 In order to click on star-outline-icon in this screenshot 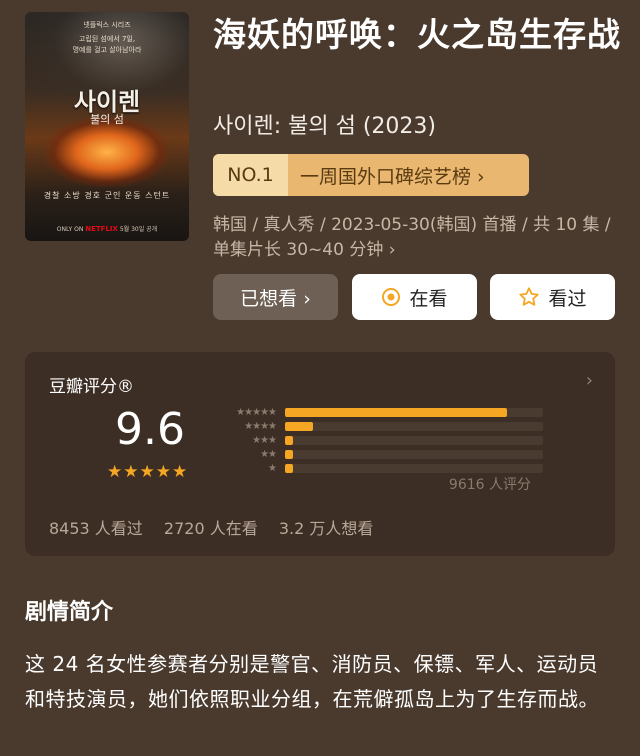, I will do `click(529, 297)`.